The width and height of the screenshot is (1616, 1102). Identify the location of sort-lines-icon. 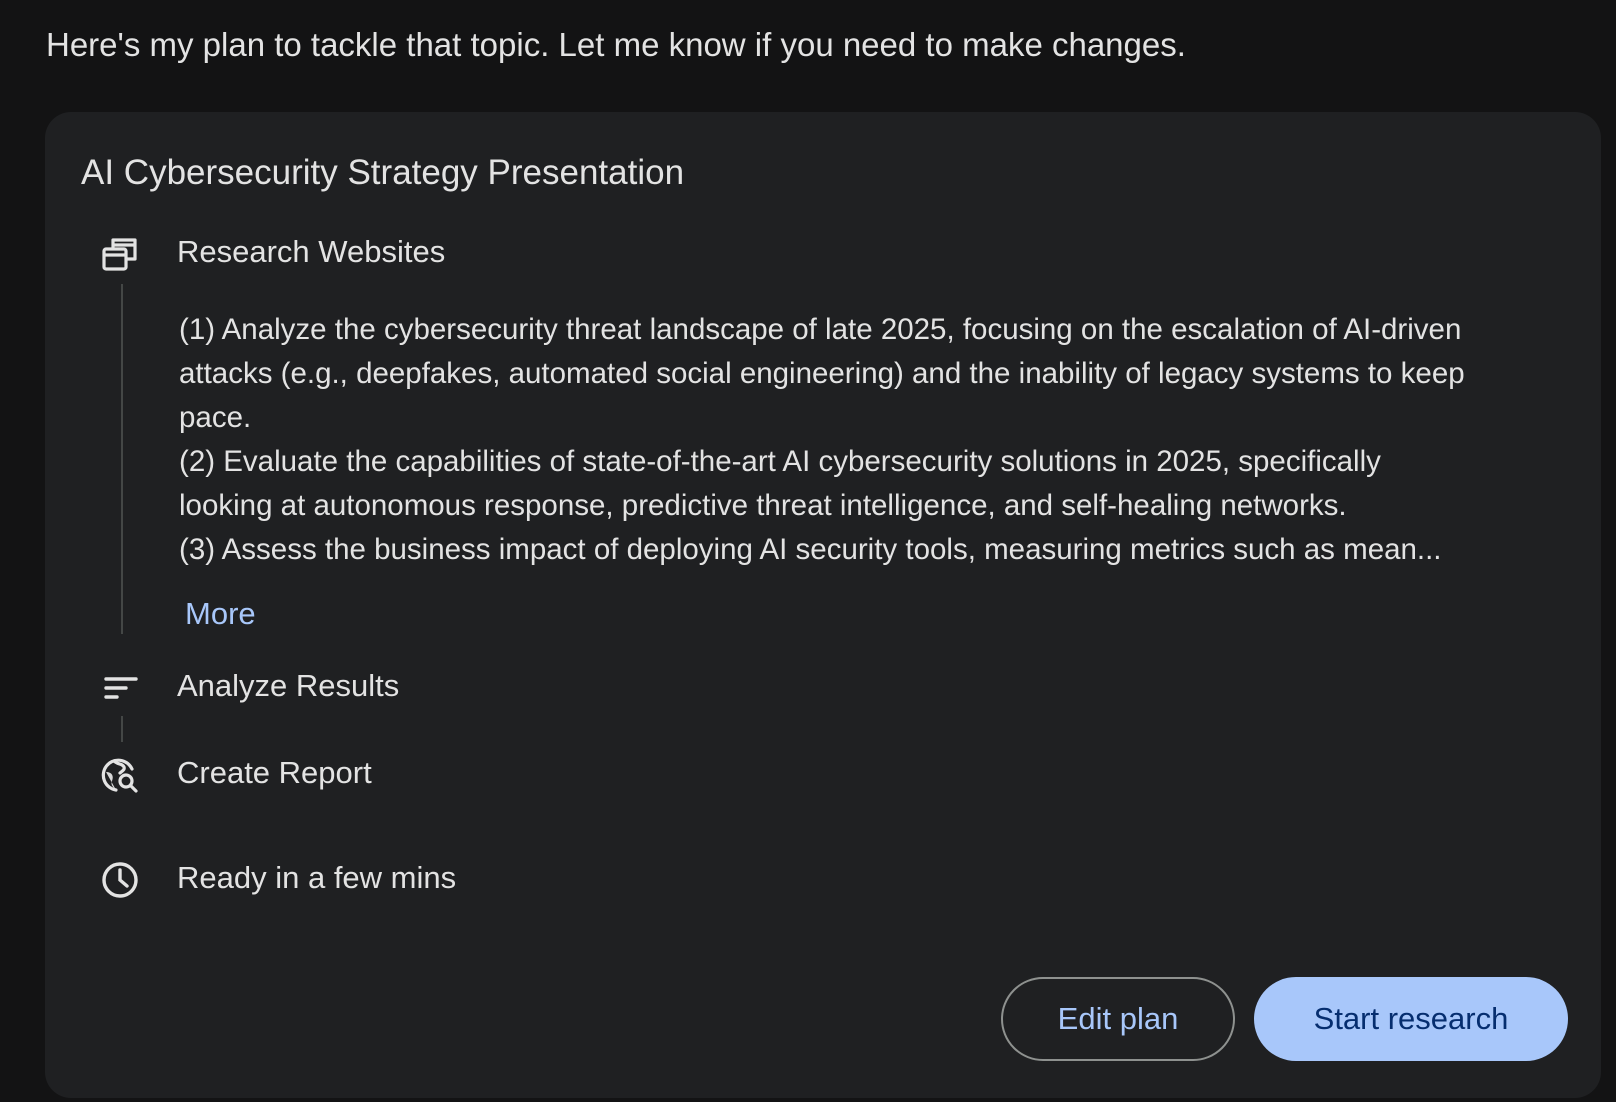
(120, 688).